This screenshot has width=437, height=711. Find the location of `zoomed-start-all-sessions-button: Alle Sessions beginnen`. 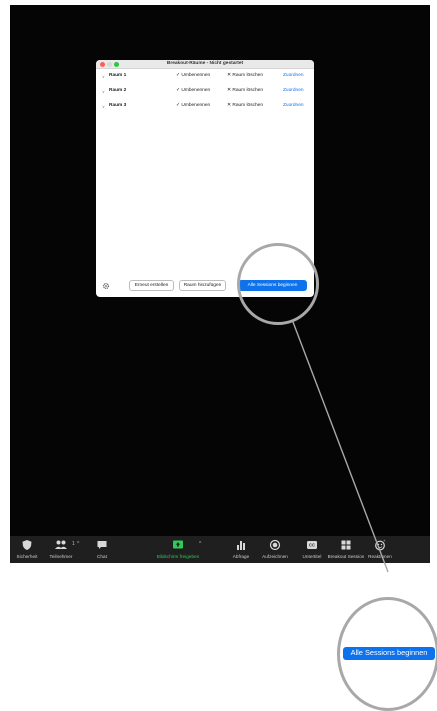

zoomed-start-all-sessions-button: Alle Sessions beginnen is located at coordinates (389, 653).